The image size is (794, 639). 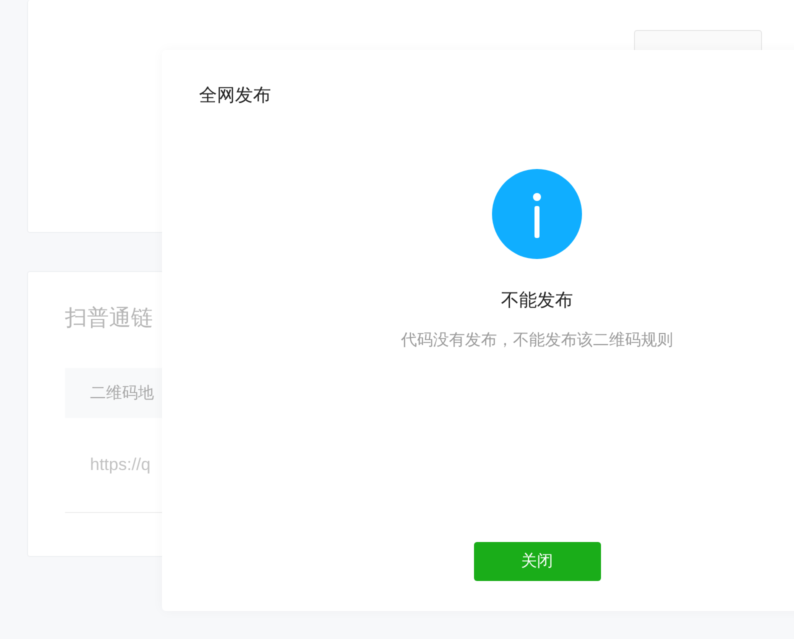 I want to click on table-cell: https://q, so click(x=120, y=465).